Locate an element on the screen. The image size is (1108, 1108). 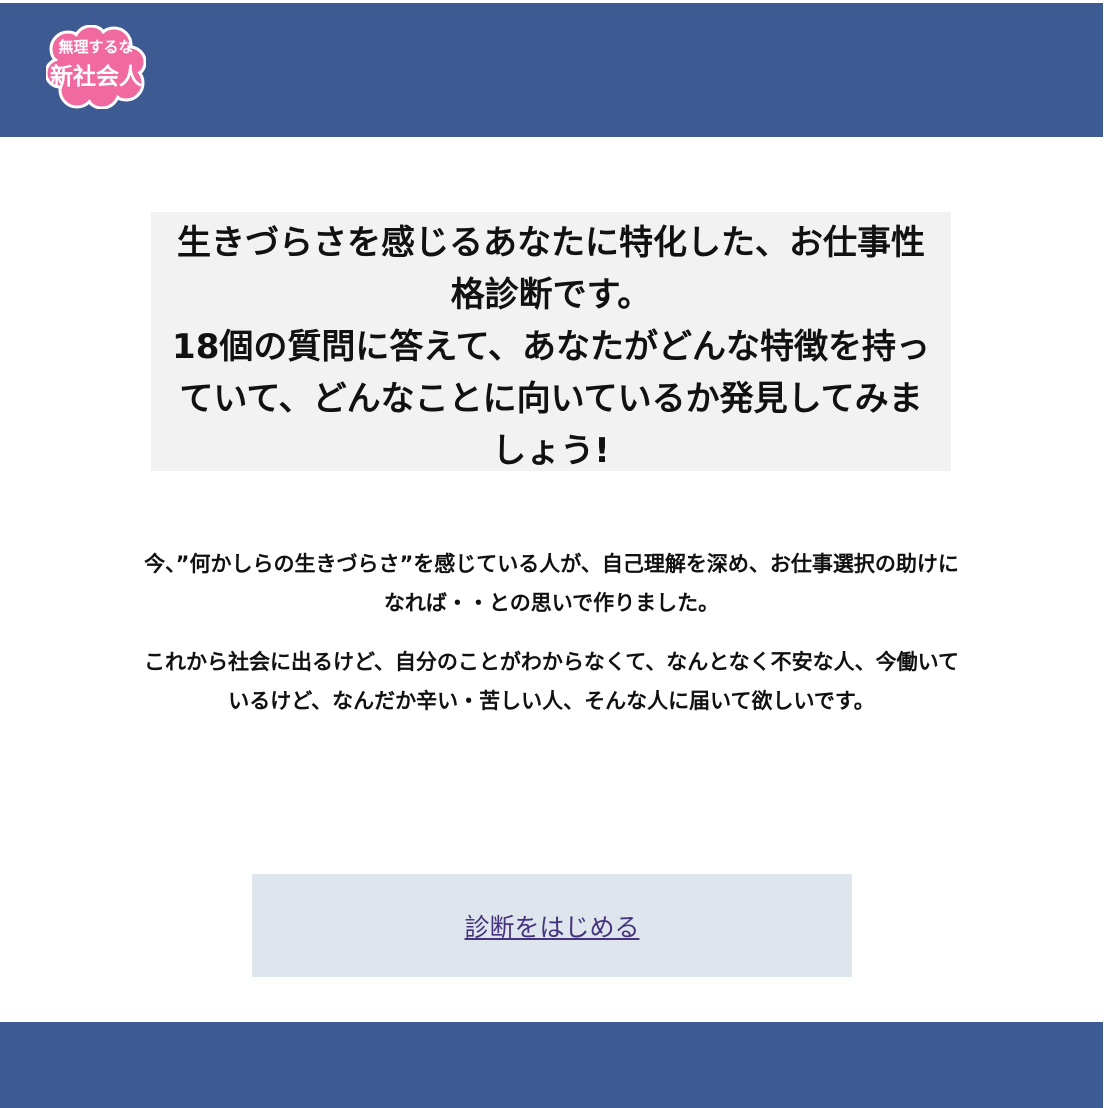
intro-p2-line-1: これから社会に出るけど、自分のことがわからなくて、なんとなく不安な人、今働いて is located at coordinates (551, 662).